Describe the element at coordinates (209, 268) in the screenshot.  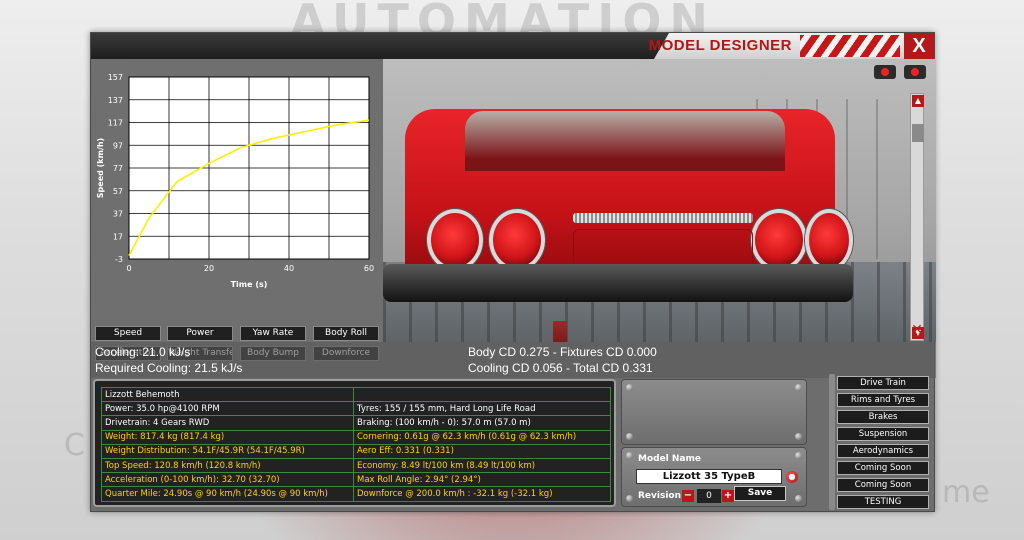
I see `x-tick-label: 20` at that location.